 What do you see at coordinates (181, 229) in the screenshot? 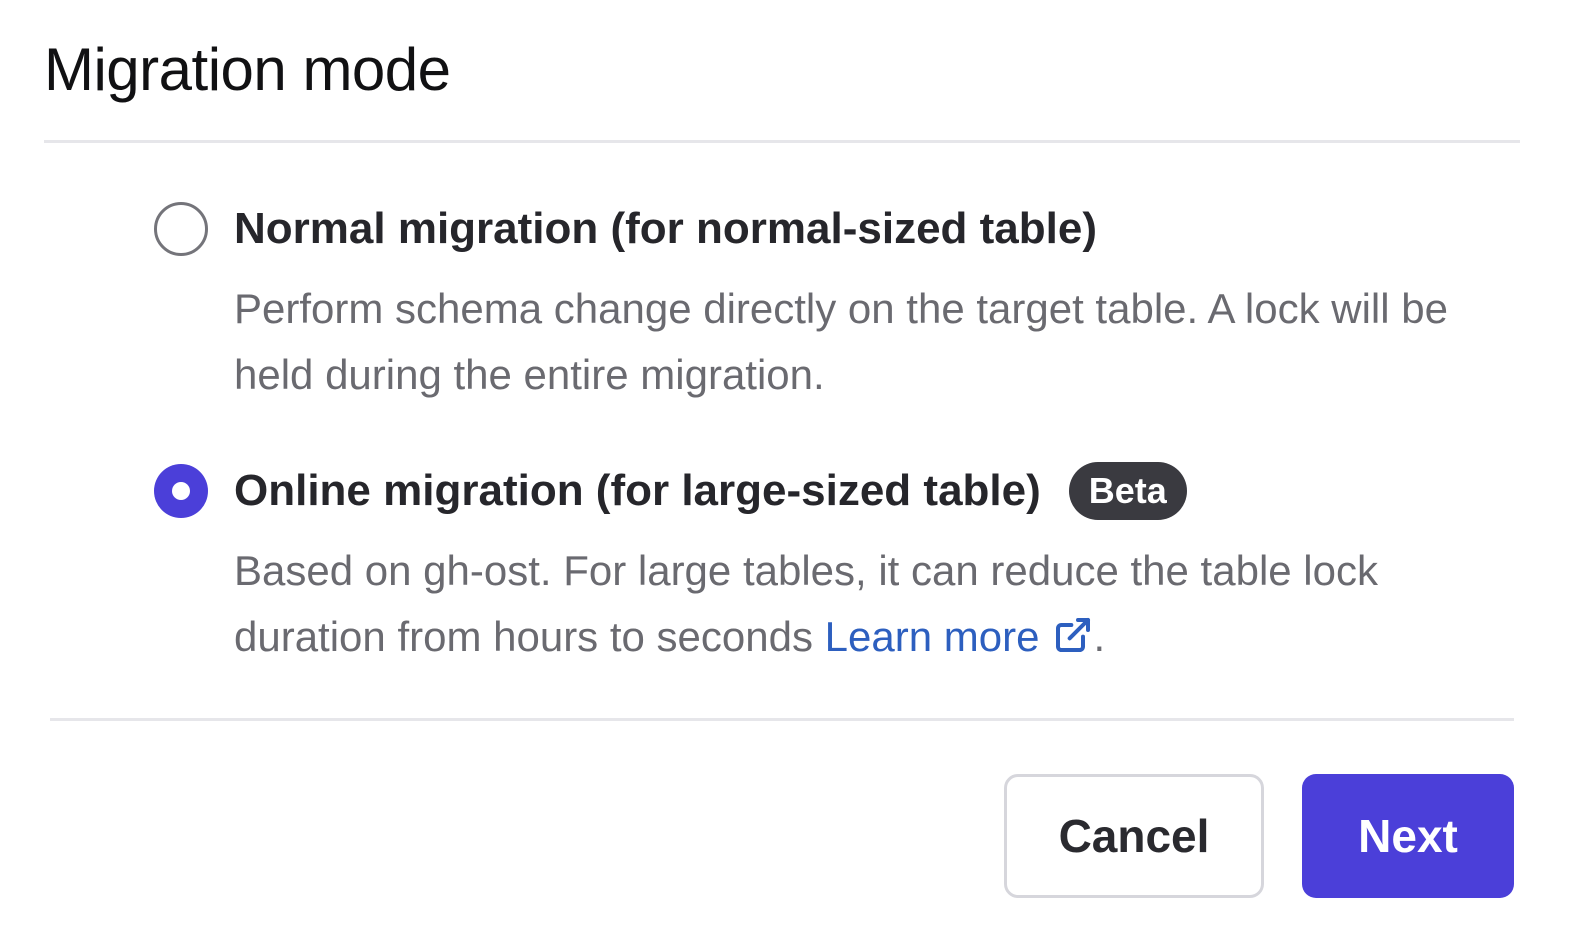
I see `normal-migration-radio` at bounding box center [181, 229].